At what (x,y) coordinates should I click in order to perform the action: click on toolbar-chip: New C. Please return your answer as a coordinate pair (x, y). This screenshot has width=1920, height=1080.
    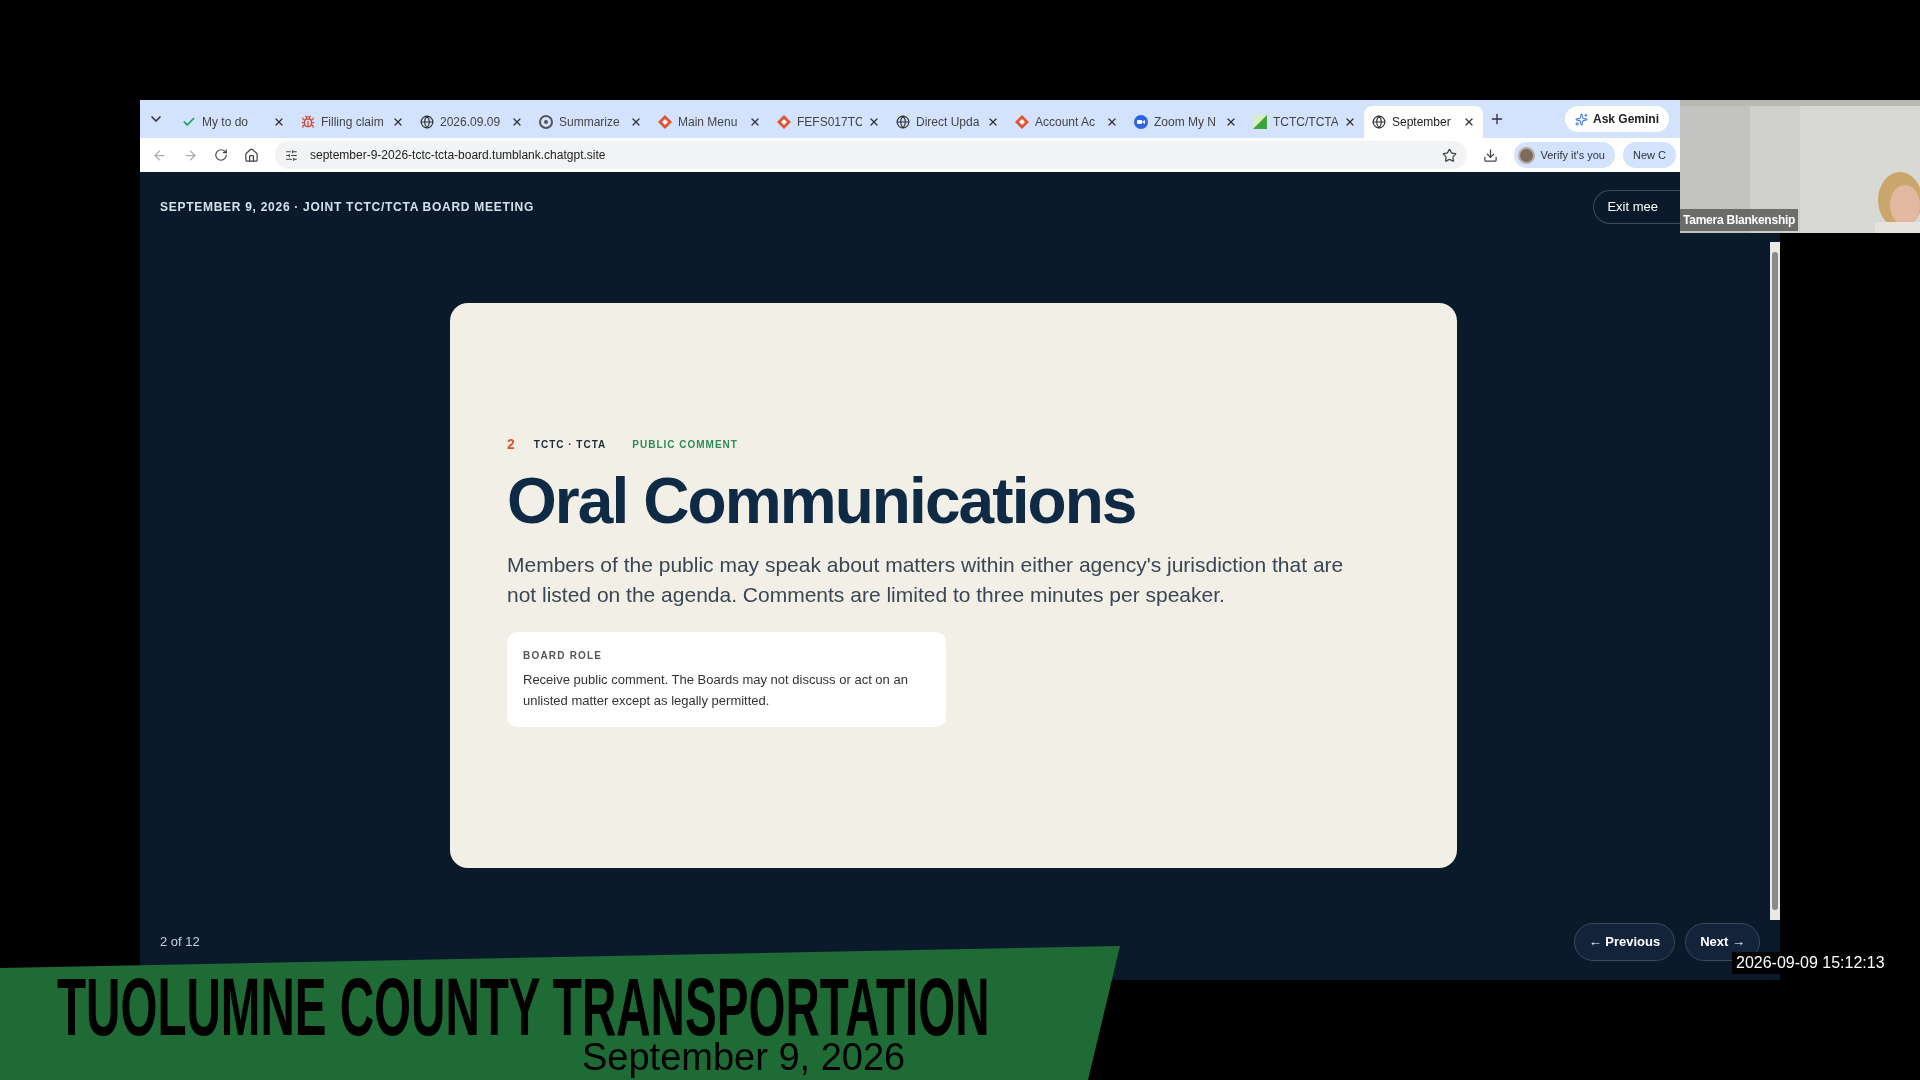
    Looking at the image, I should click on (1649, 155).